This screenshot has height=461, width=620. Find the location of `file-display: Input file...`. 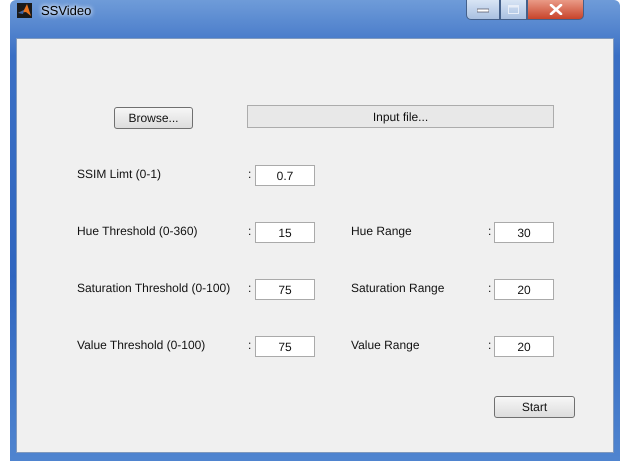

file-display: Input file... is located at coordinates (400, 116).